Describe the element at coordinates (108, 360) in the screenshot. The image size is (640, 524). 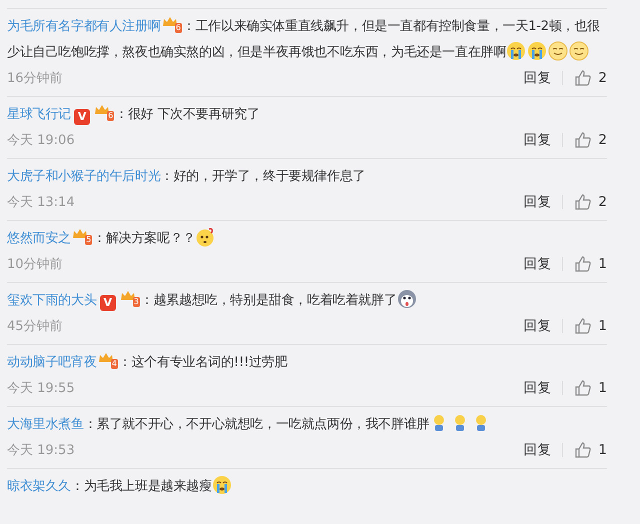
I see `level-badge: 4` at that location.